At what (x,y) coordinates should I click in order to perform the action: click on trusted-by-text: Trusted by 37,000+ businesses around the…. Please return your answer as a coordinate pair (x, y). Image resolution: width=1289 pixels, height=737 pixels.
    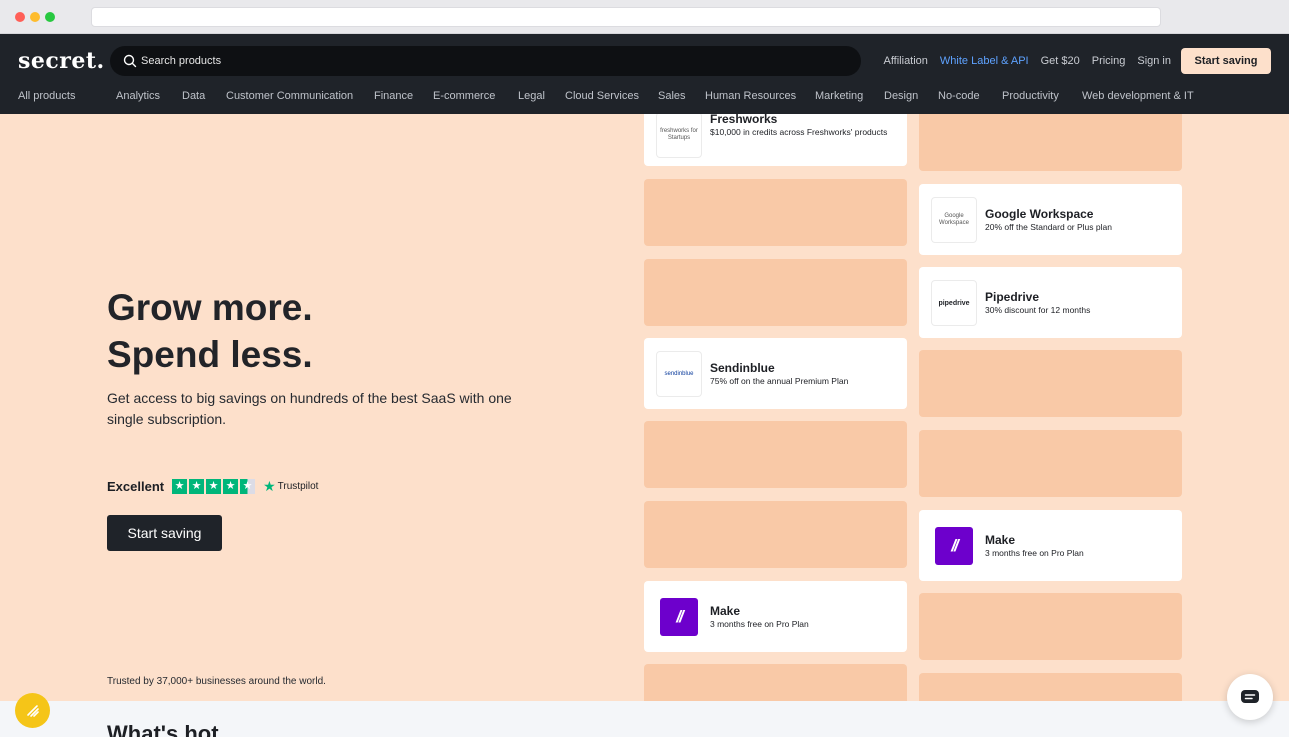
    Looking at the image, I should click on (216, 681).